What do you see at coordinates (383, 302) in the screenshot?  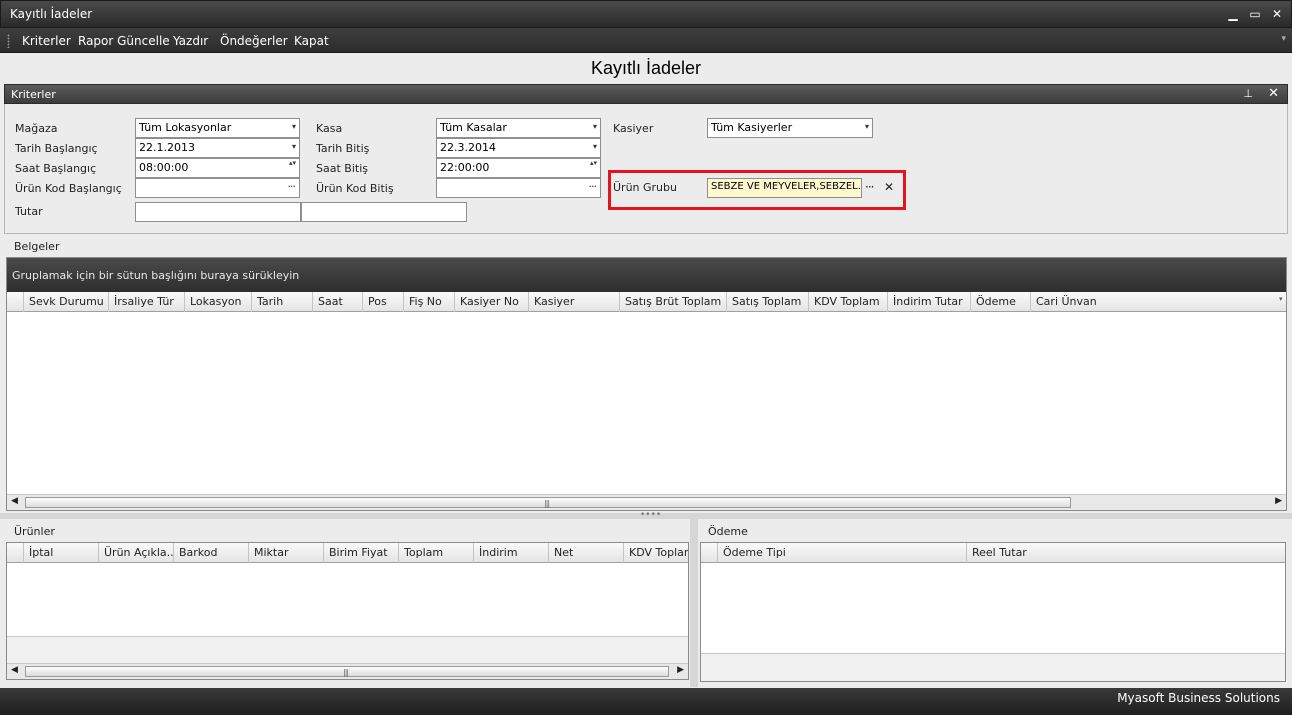 I see `col-pos: Pos` at bounding box center [383, 302].